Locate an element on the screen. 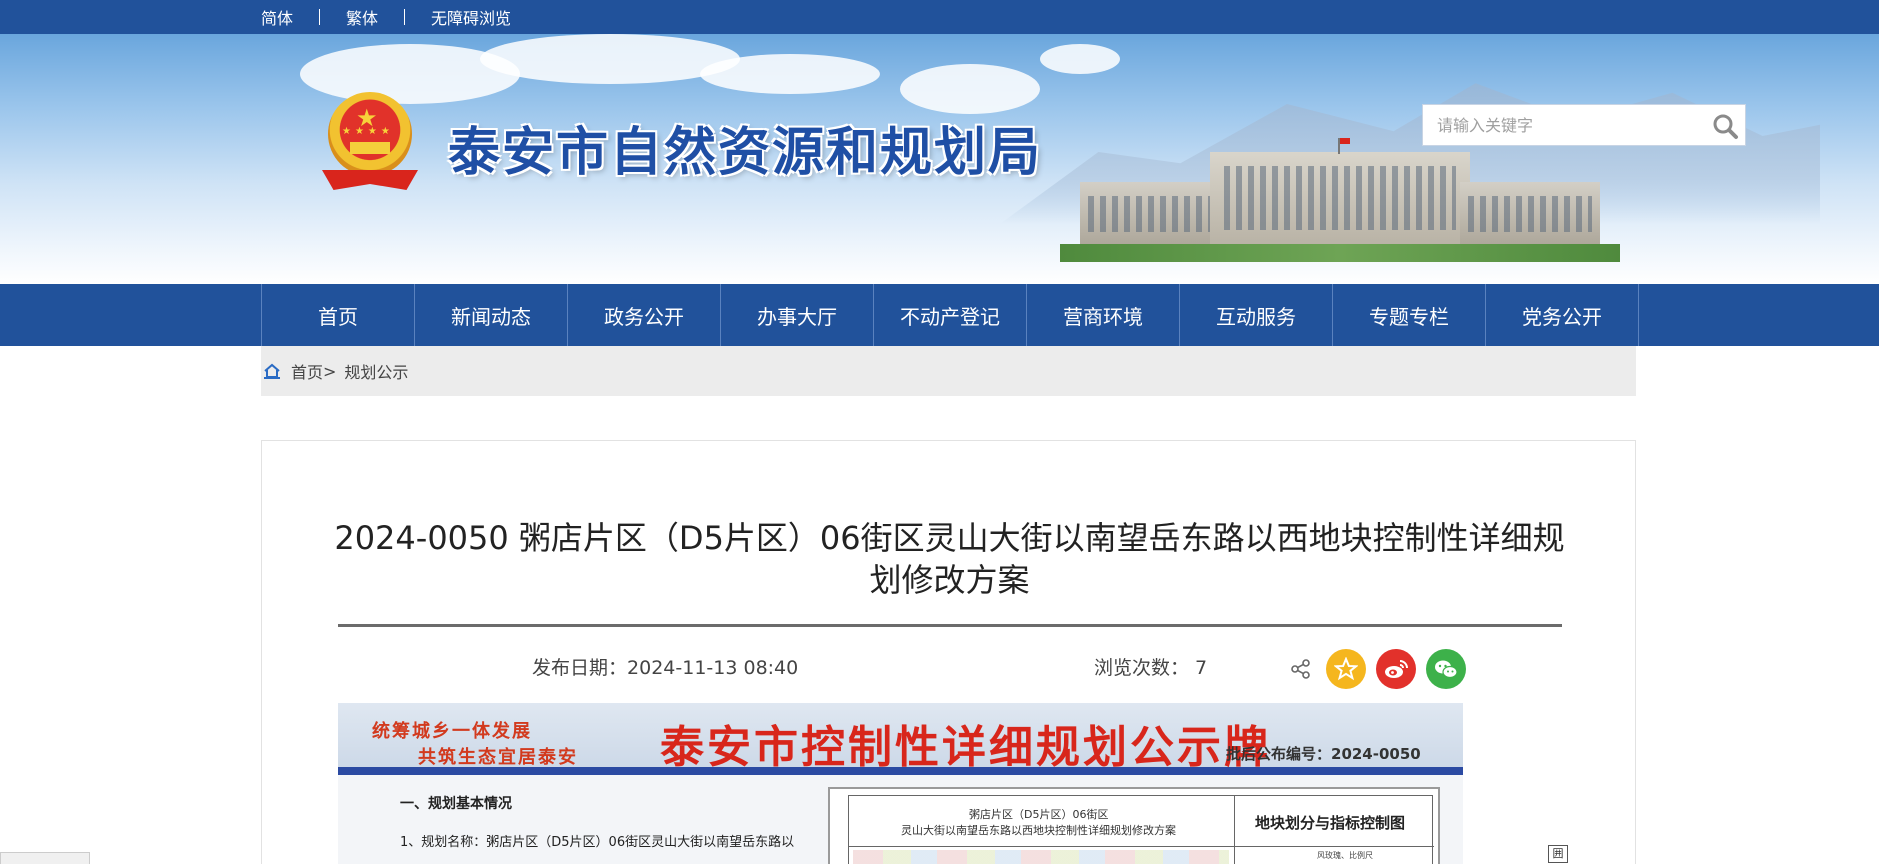 Image resolution: width=1879 pixels, height=864 pixels. map-small-text: 风玫瑰、比例尺 is located at coordinates (1345, 855).